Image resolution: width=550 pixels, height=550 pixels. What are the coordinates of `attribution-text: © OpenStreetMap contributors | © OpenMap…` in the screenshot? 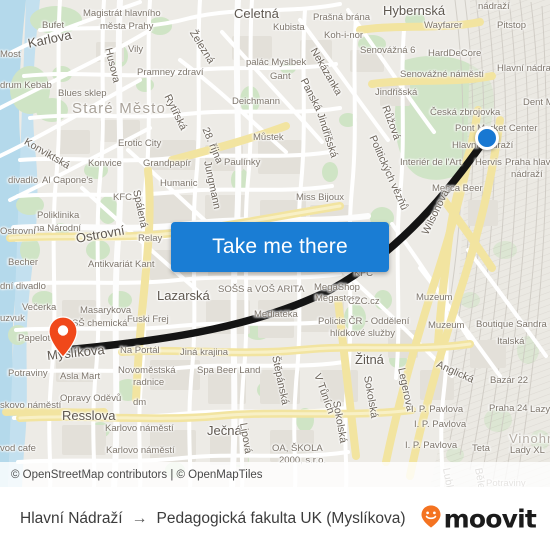 It's located at (137, 474).